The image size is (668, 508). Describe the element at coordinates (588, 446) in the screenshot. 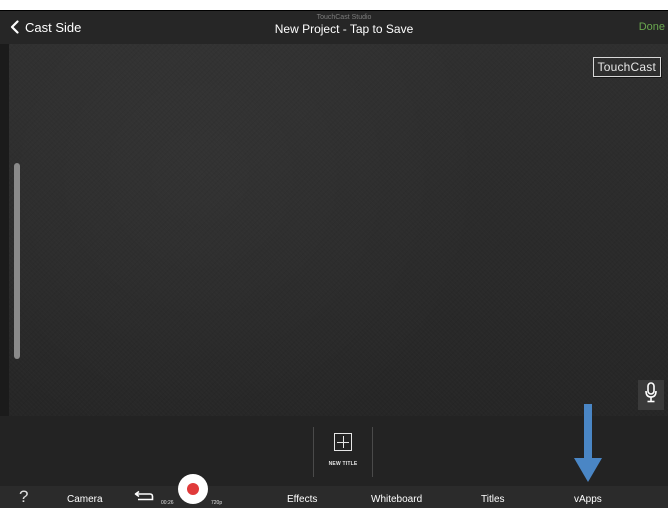

I see `arrow-down-icon` at that location.